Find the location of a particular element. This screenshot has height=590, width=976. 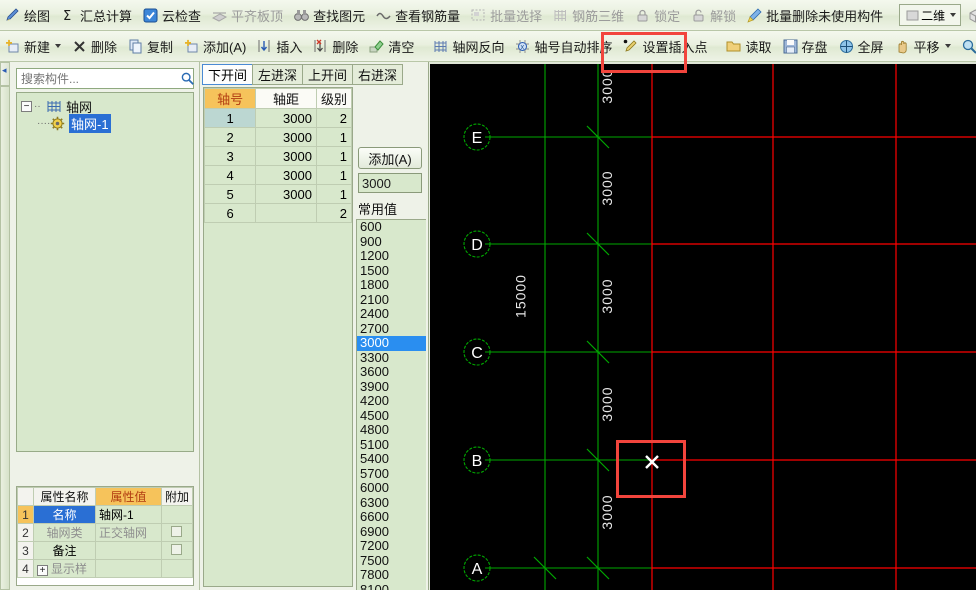

toolbar-button-batch-delete-unused: 批量删除未使用构件 is located at coordinates (815, 15).